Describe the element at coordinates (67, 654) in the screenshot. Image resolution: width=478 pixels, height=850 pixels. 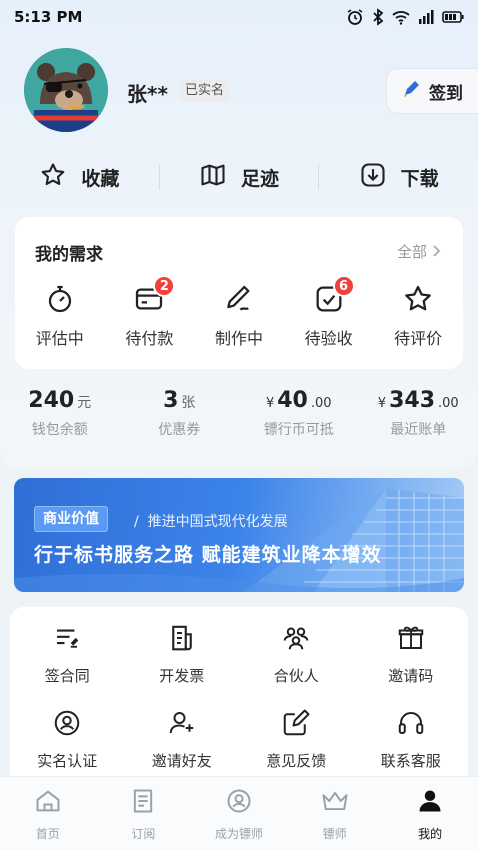
I see `service-sign-contract: 签合同` at that location.